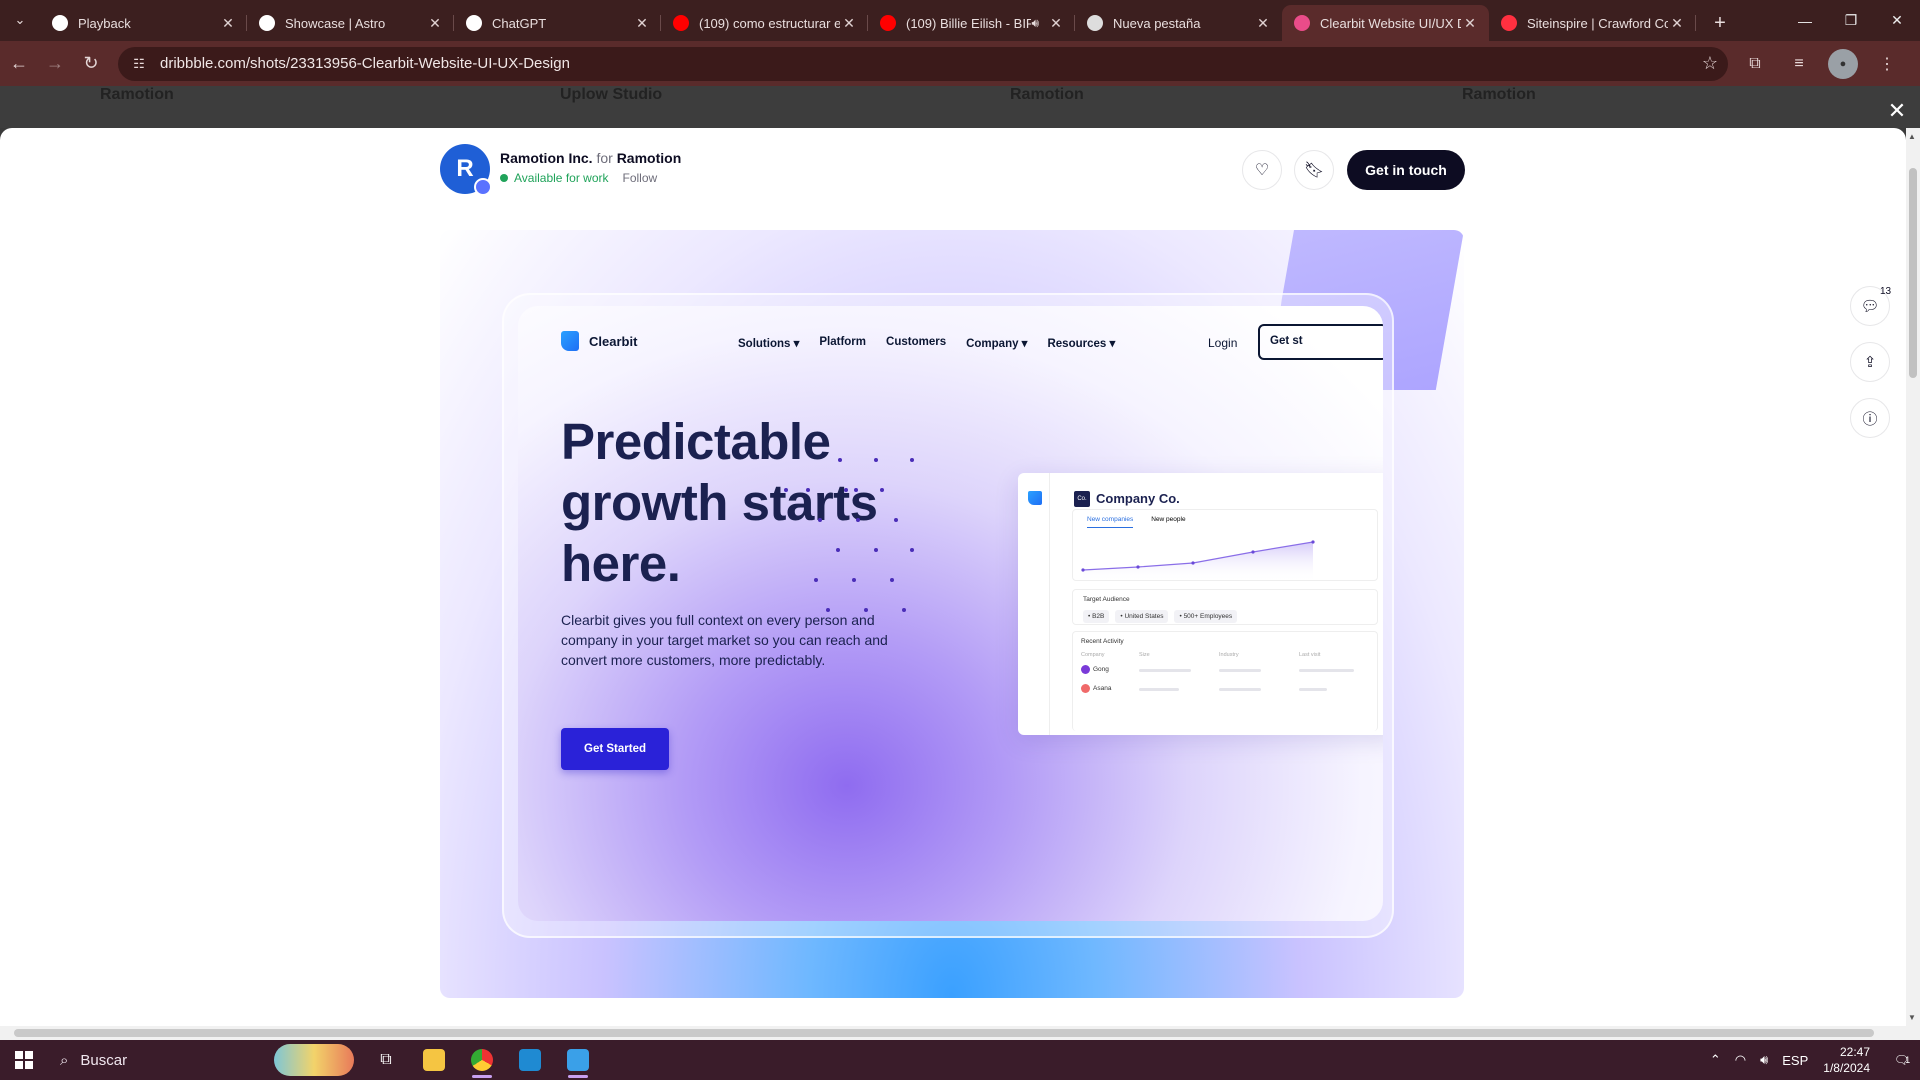 The height and width of the screenshot is (1080, 1920). I want to click on browser-tab: Clearbit Website UI/UX De ✕, so click(1385, 23).